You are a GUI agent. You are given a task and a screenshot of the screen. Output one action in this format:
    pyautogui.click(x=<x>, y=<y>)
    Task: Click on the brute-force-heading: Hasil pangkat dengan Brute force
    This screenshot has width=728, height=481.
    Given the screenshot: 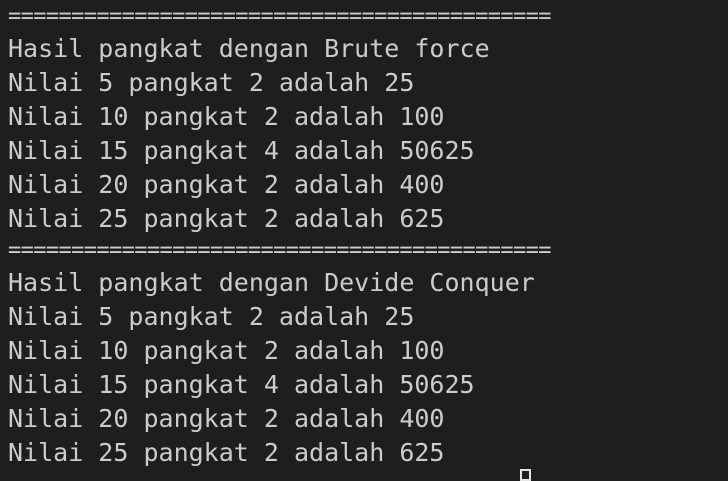 What is the action you would take?
    pyautogui.click(x=249, y=48)
    